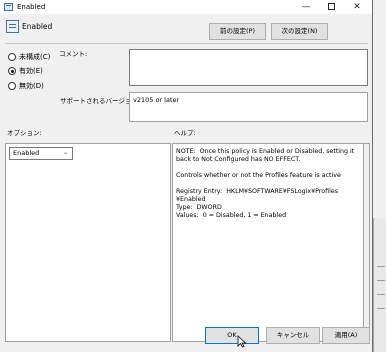 This screenshot has width=386, height=352. I want to click on minimize-button: —, so click(306, 7).